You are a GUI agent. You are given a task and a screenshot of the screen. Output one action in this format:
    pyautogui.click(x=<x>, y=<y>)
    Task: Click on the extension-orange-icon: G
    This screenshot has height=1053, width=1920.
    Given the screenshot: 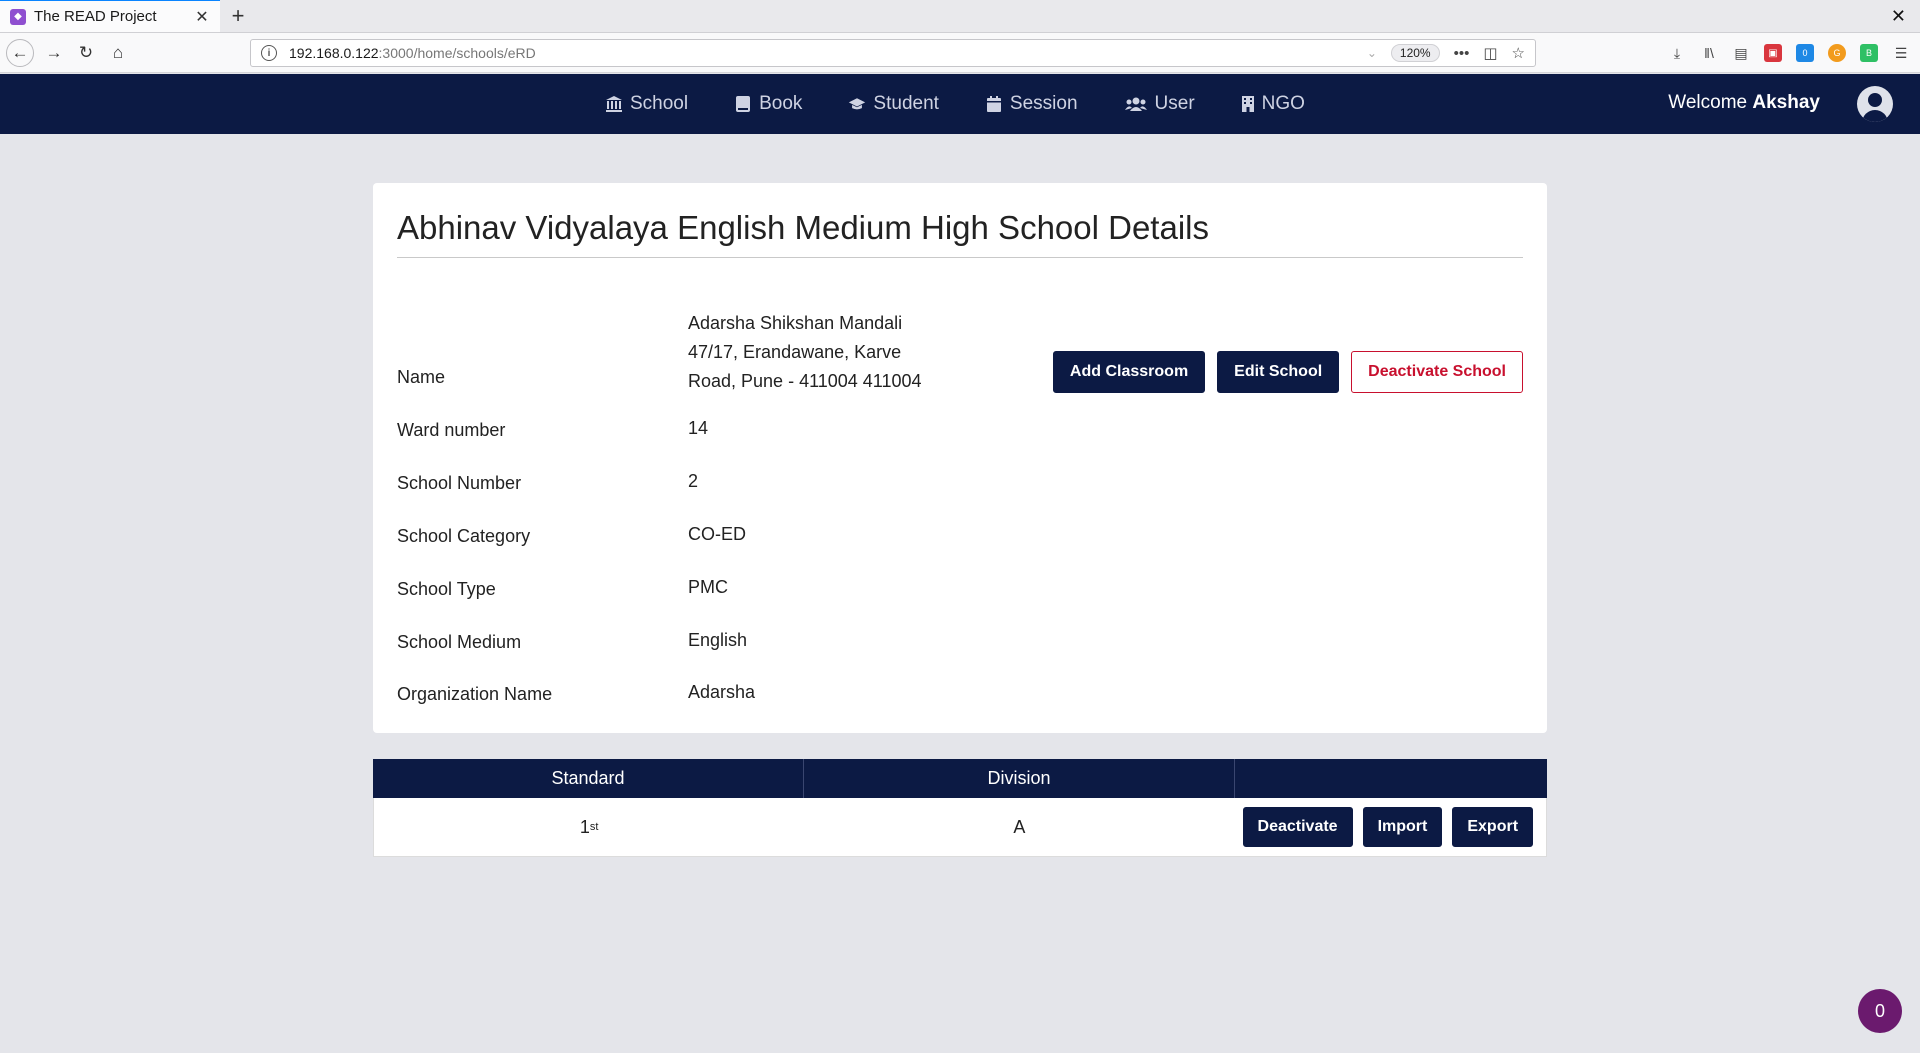 What is the action you would take?
    pyautogui.click(x=1837, y=53)
    